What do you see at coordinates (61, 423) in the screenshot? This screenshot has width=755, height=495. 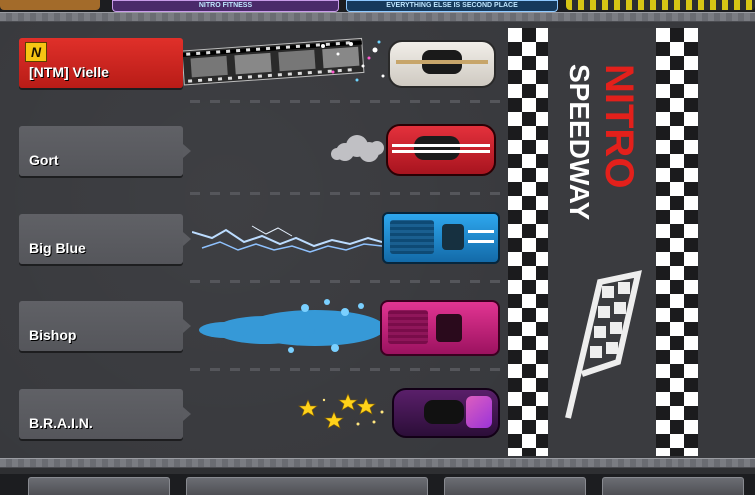 I see `racer-name: B.R.A.I.N.` at bounding box center [61, 423].